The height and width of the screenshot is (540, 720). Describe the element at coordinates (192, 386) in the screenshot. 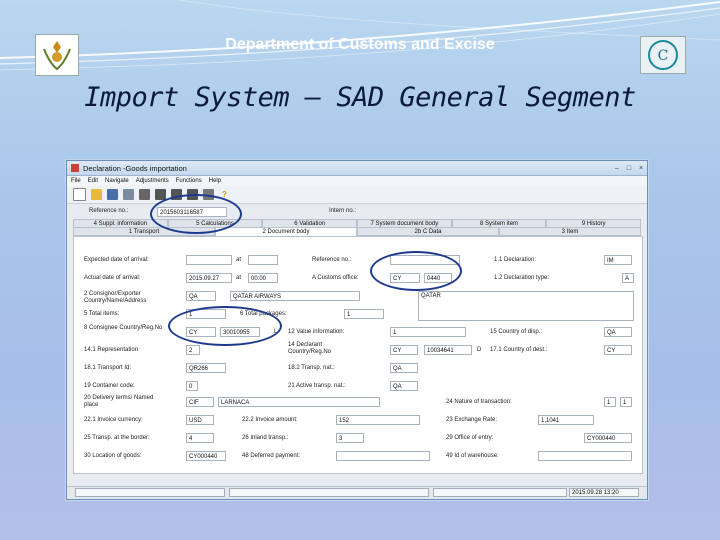

I see `container-field: 0` at that location.